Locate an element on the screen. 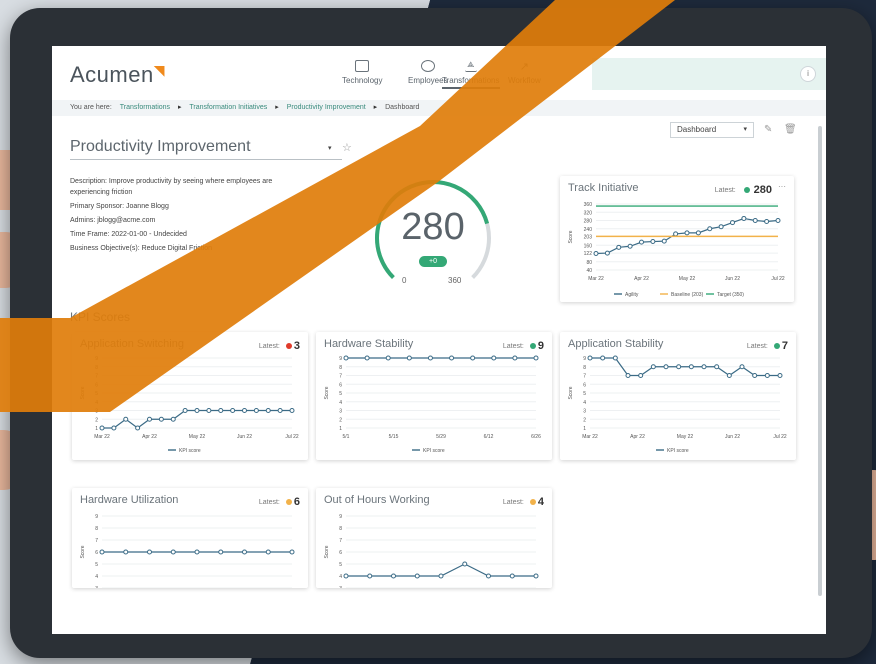 The image size is (876, 664). dashboard-select: Dashboard ▾ is located at coordinates (712, 130).